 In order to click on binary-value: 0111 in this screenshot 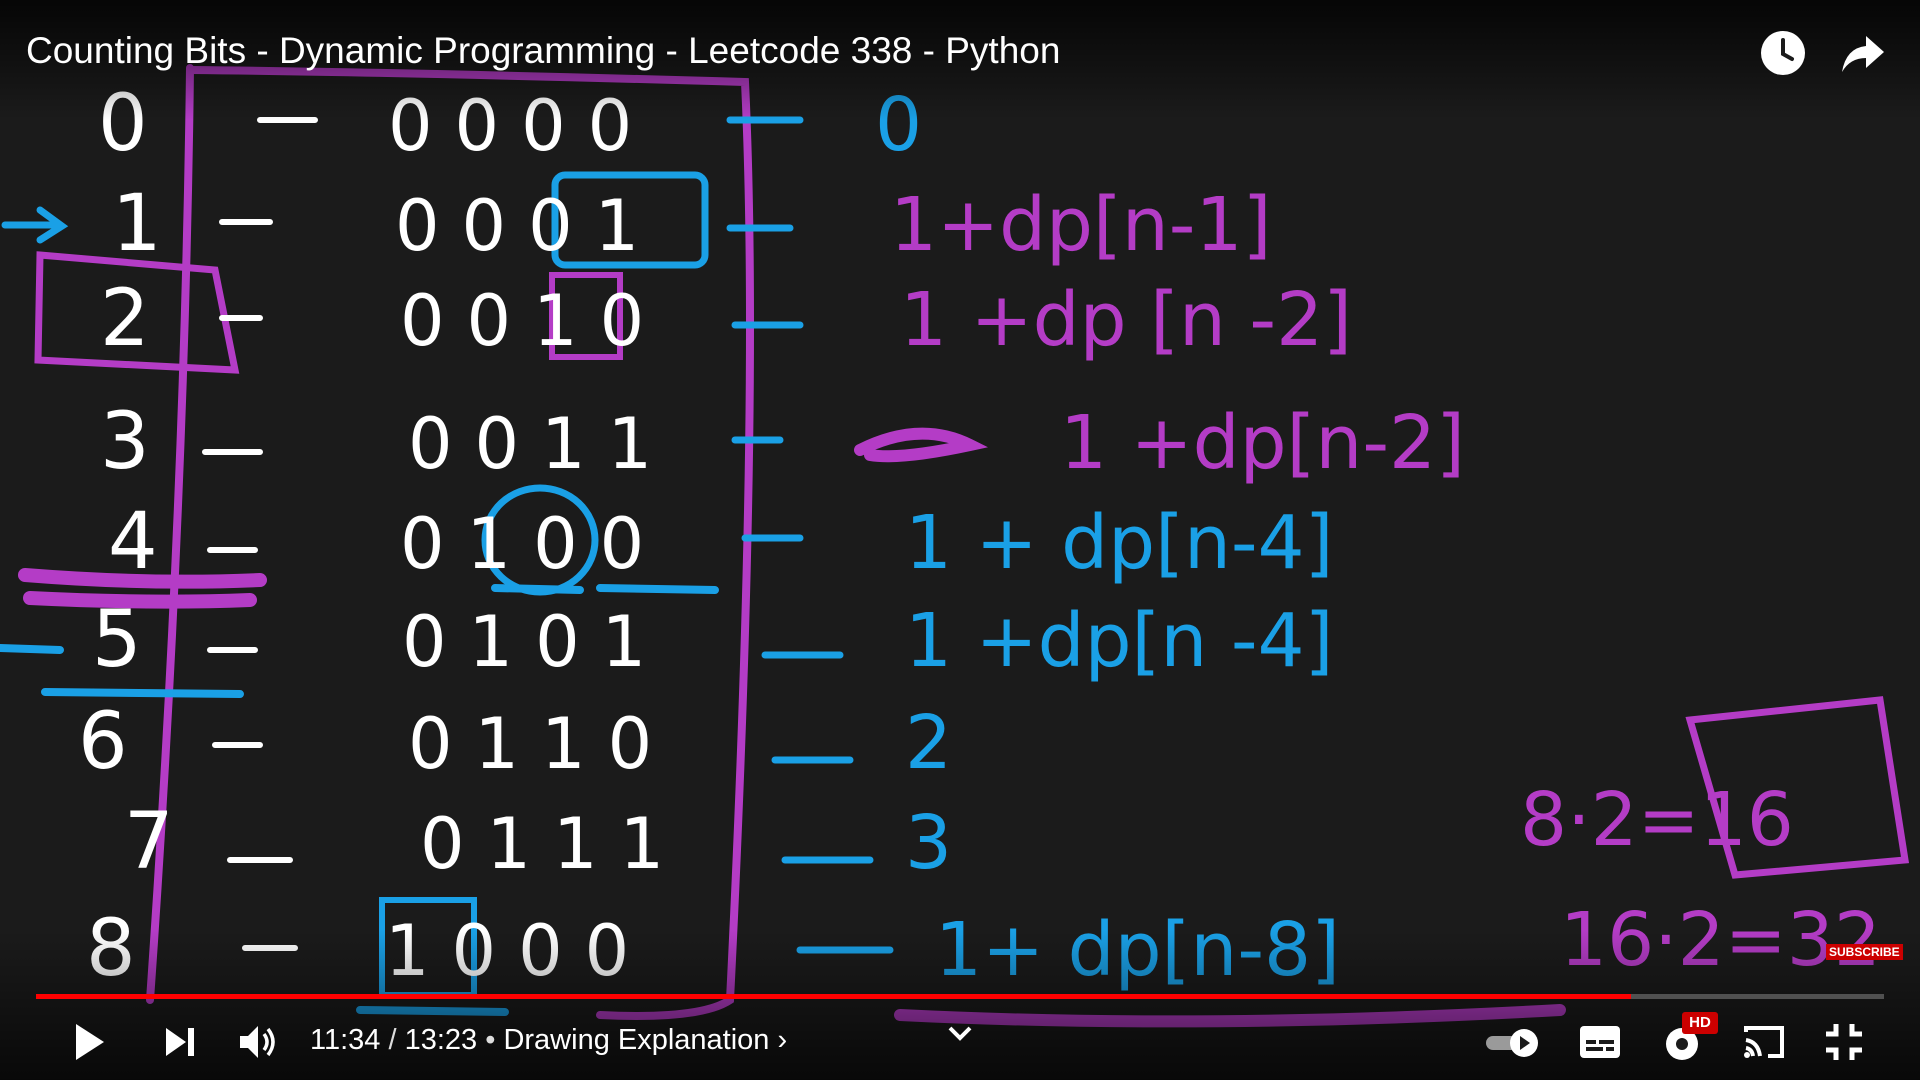, I will do `click(553, 844)`.